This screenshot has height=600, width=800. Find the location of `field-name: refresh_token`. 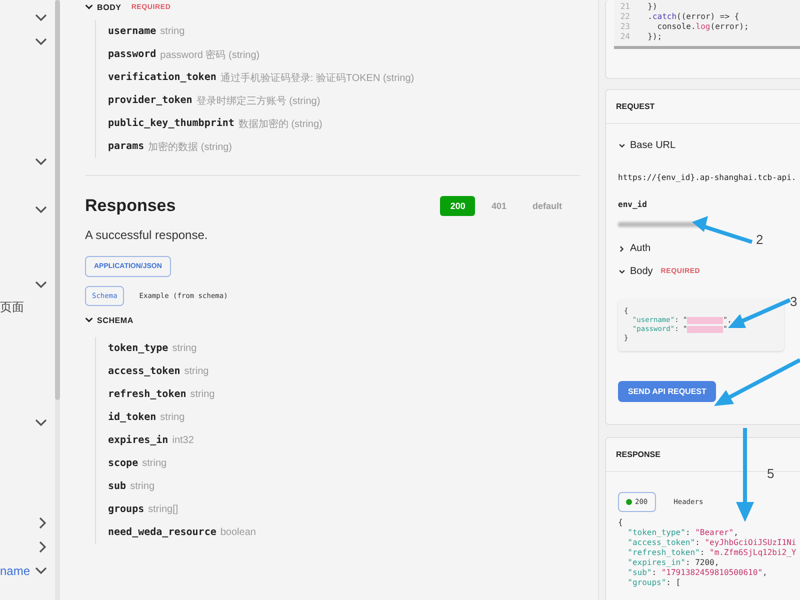

field-name: refresh_token is located at coordinates (147, 394).